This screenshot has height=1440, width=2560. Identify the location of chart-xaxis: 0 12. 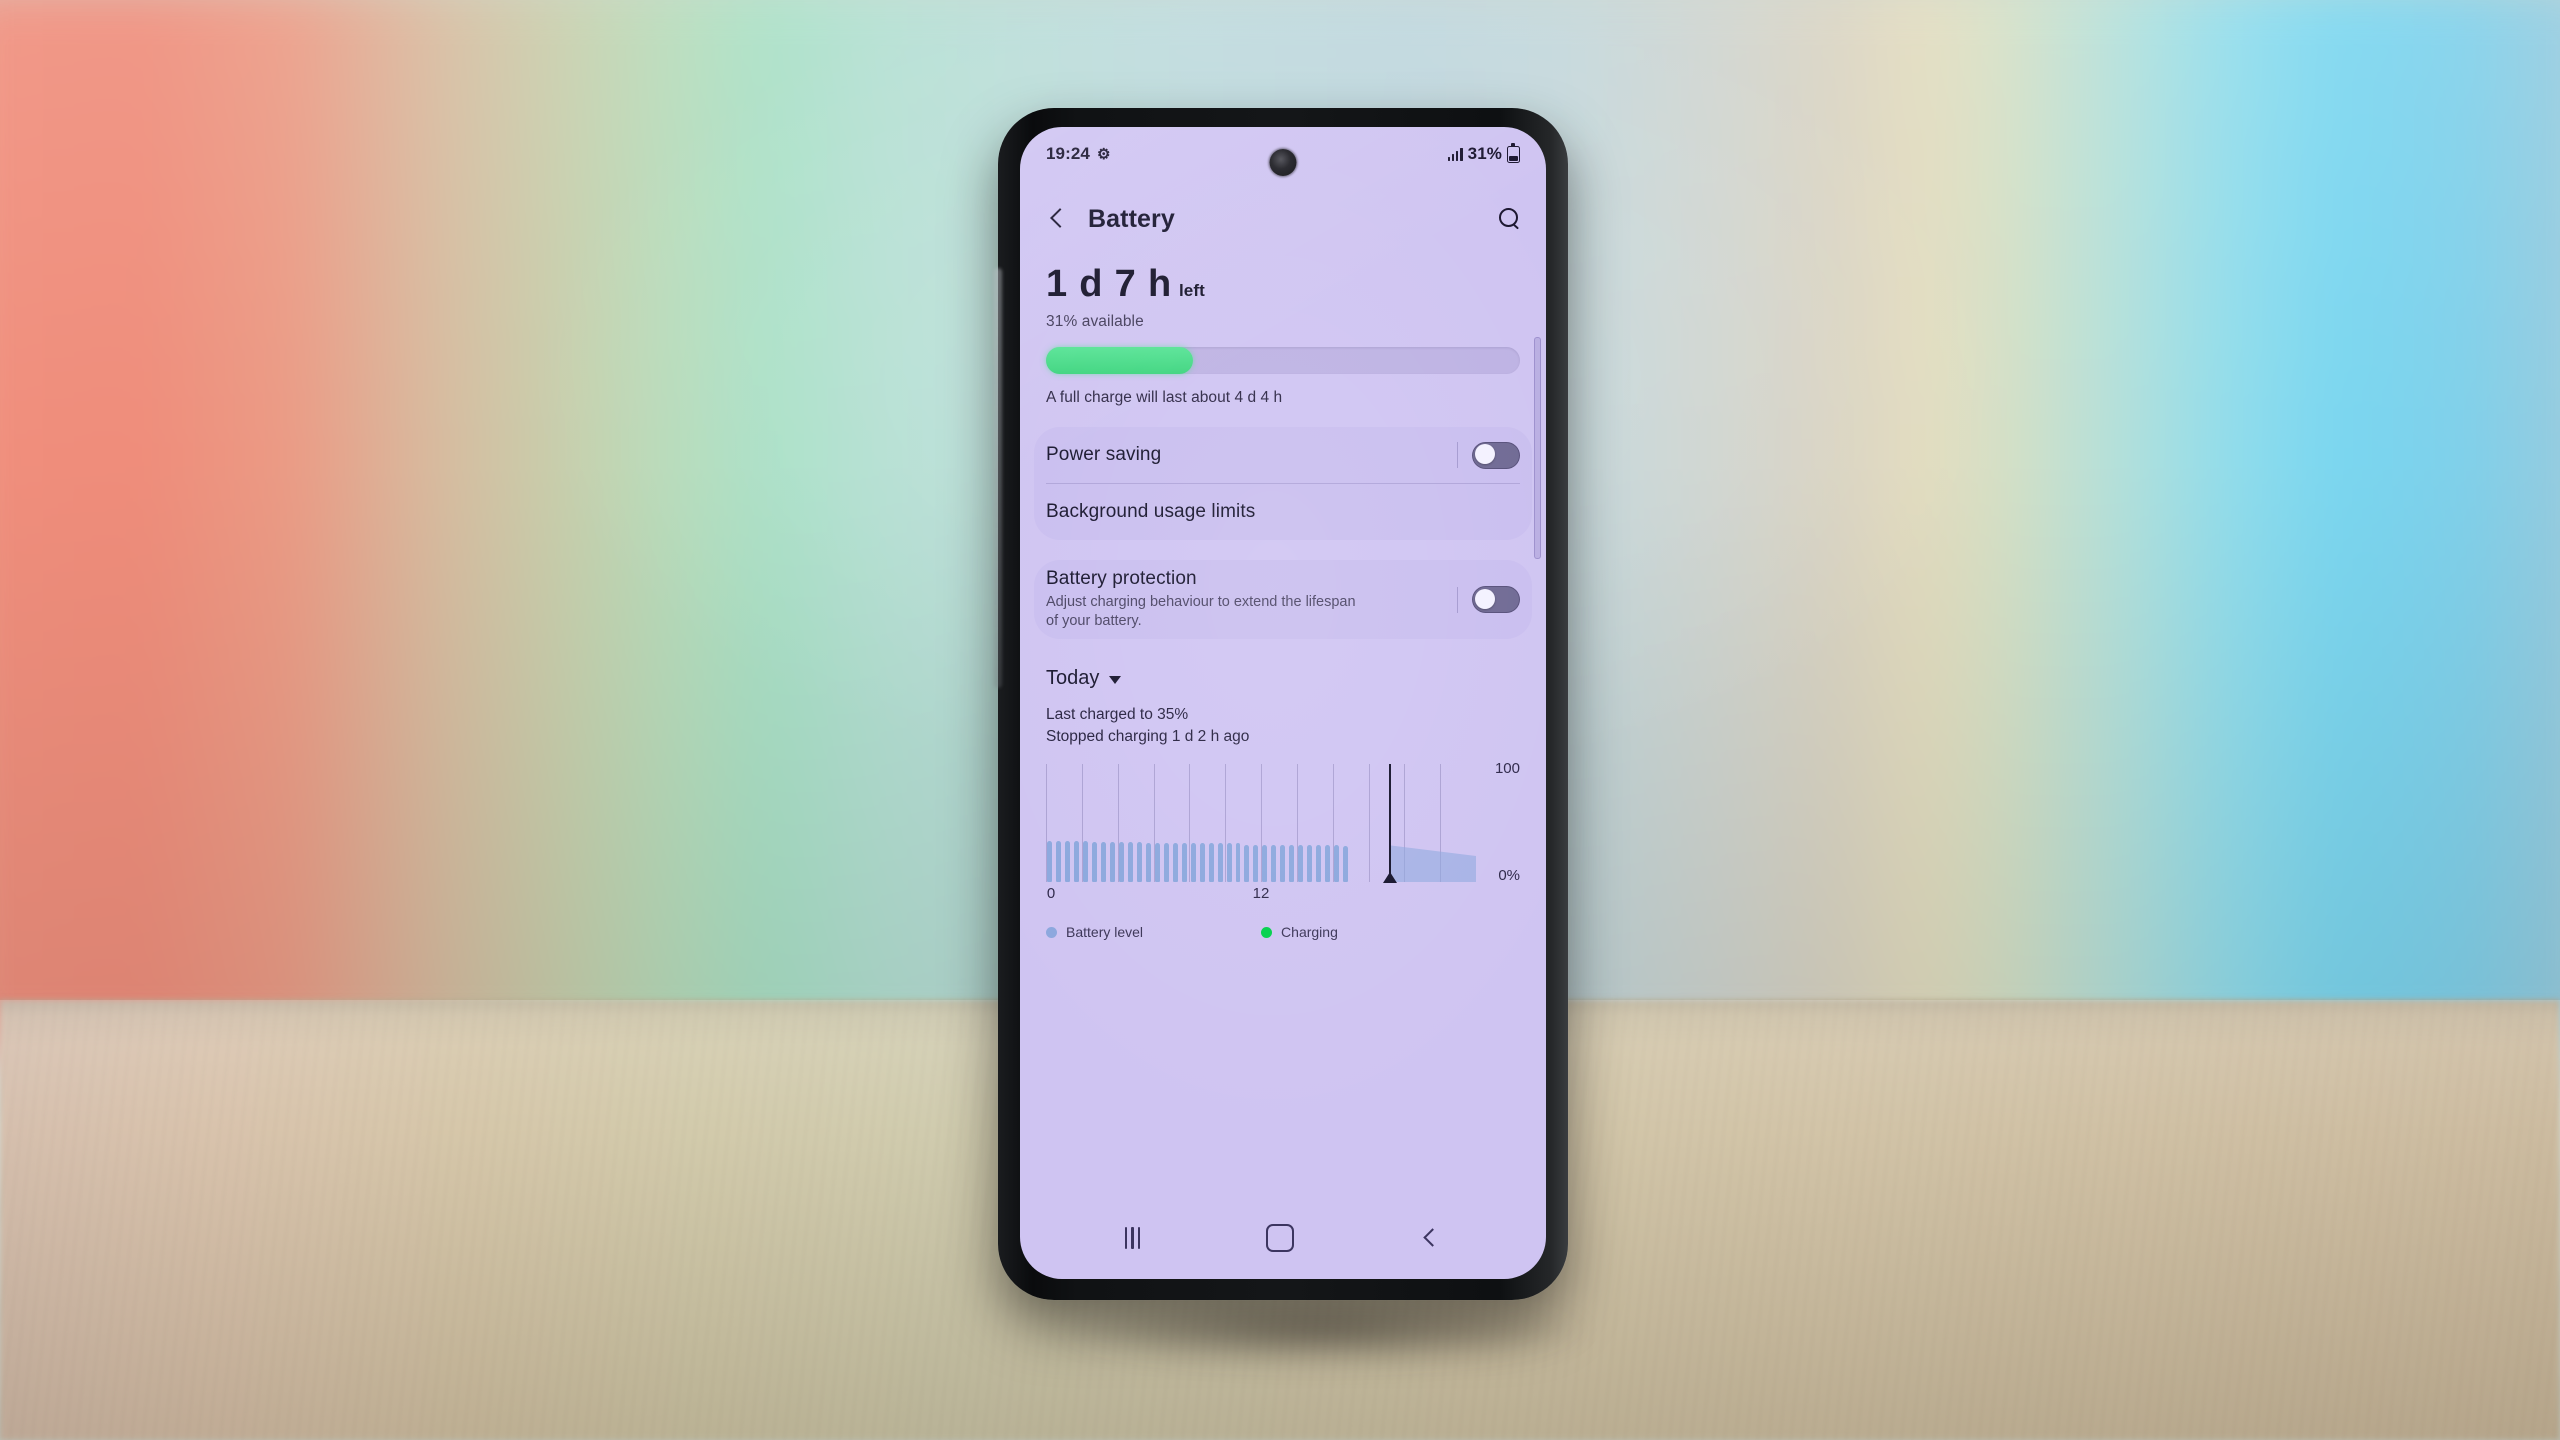
(1261, 895).